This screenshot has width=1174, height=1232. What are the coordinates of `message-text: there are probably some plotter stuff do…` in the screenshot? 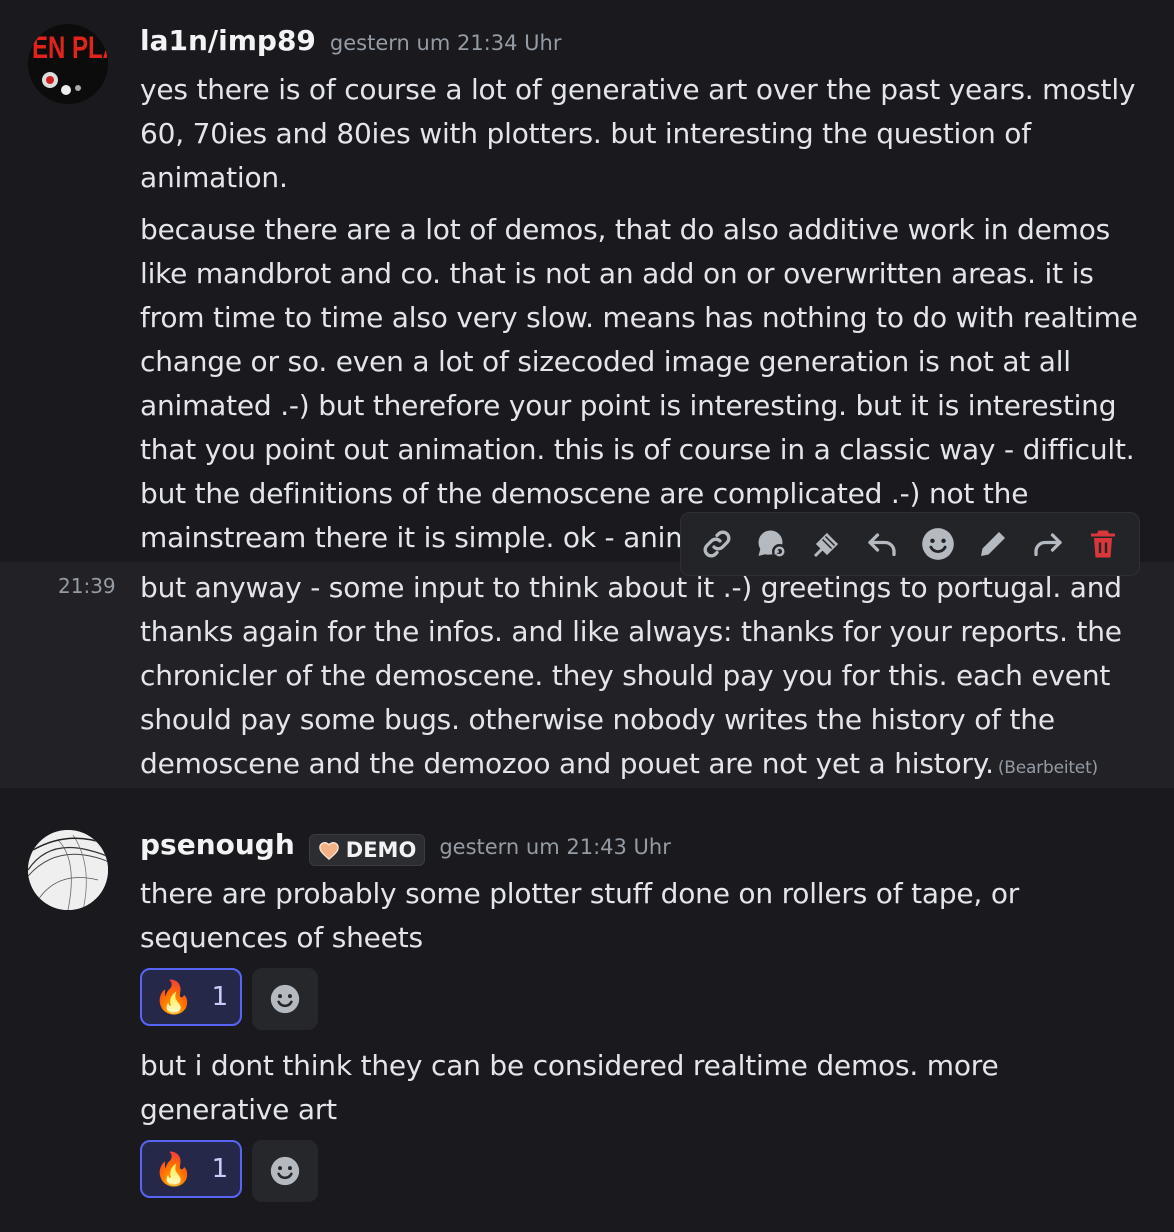 It's located at (580, 915).